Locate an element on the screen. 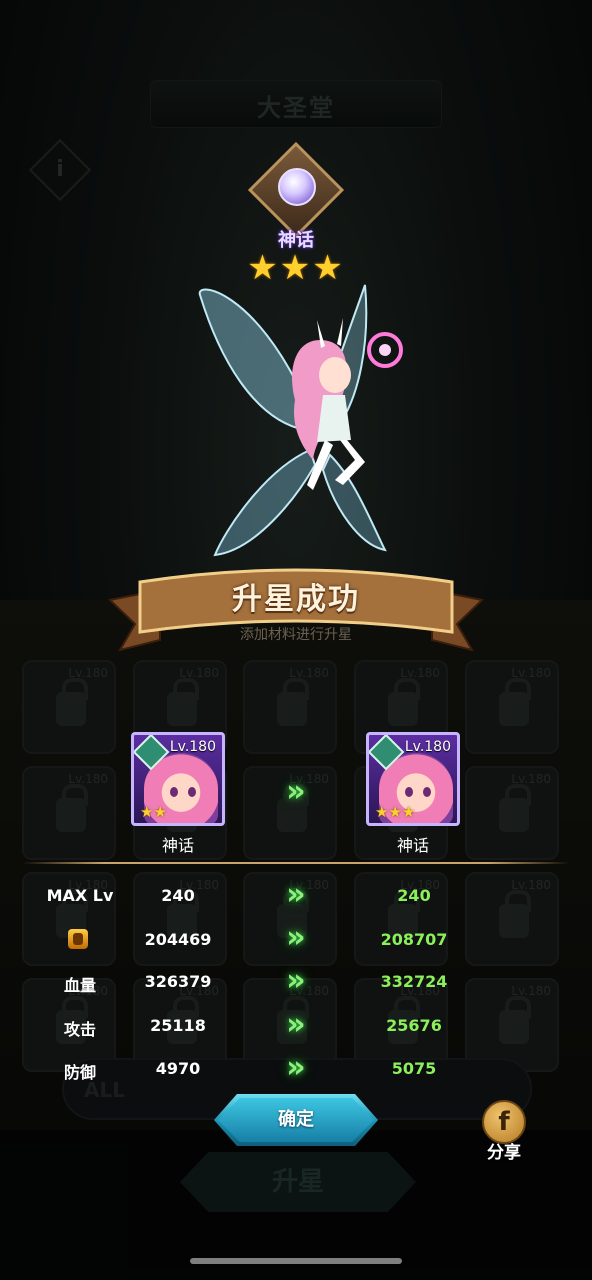 The image size is (592, 1280). hero-wing-left is located at coordinates (252, 360).